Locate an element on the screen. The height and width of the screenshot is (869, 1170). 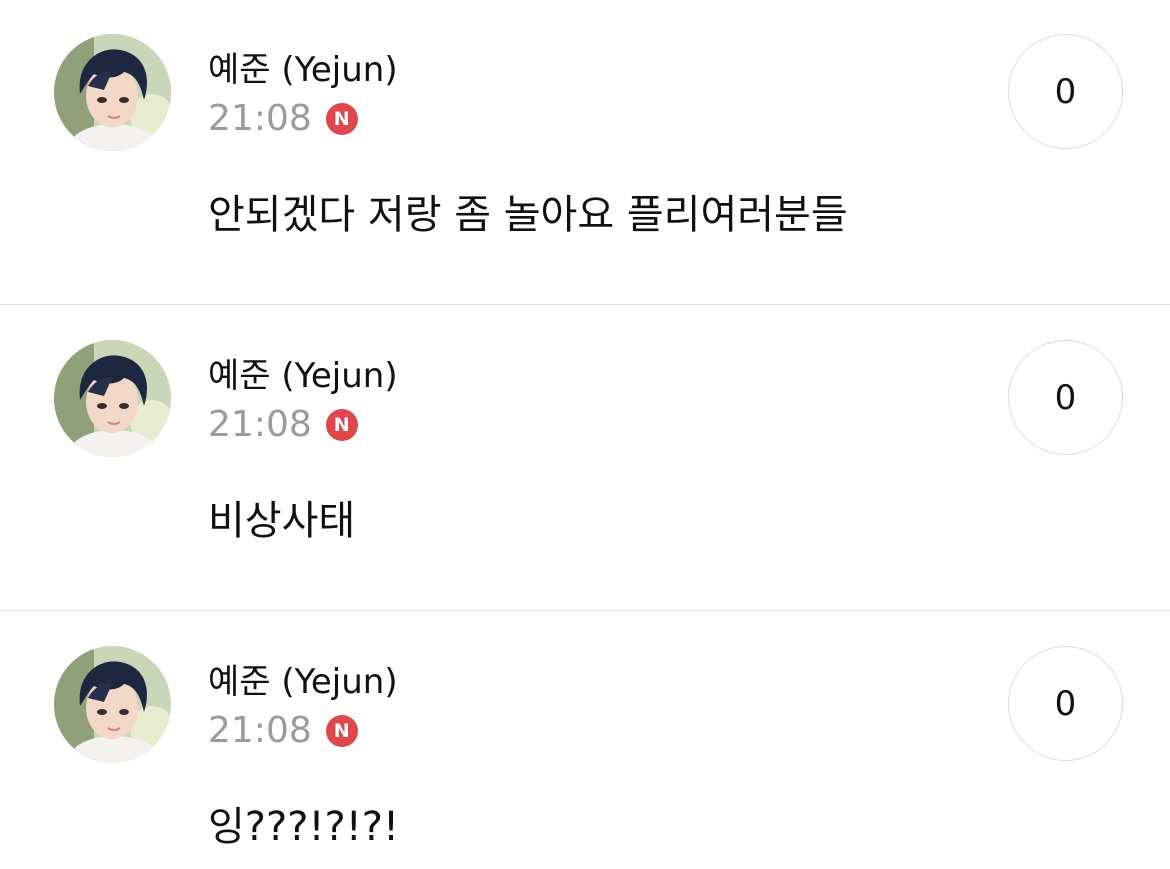
message-text: 안되겠다 저랑 좀 놀아요 플리여러분들 is located at coordinates (528, 215).